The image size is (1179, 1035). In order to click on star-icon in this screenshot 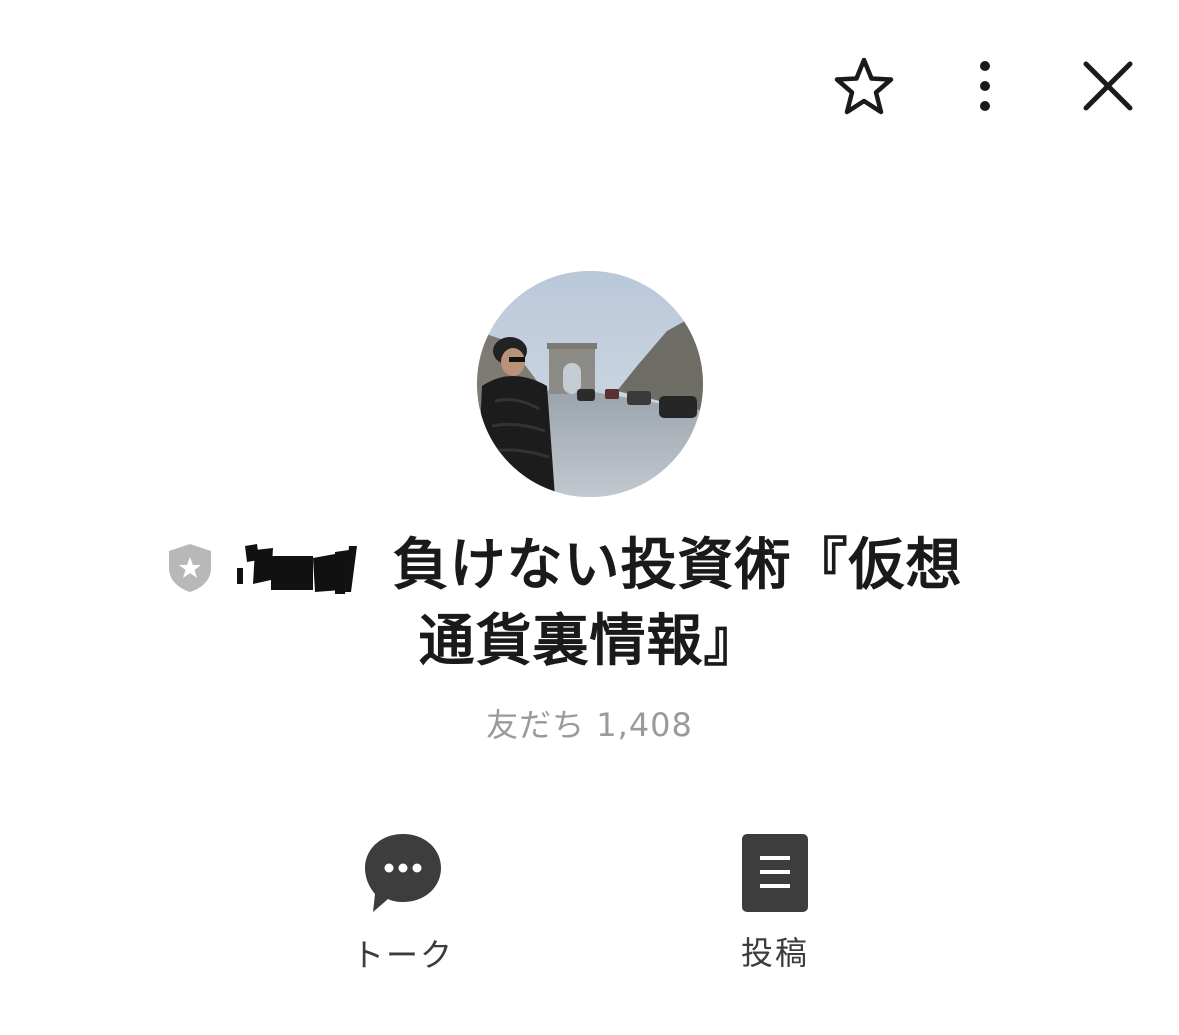, I will do `click(864, 86)`.